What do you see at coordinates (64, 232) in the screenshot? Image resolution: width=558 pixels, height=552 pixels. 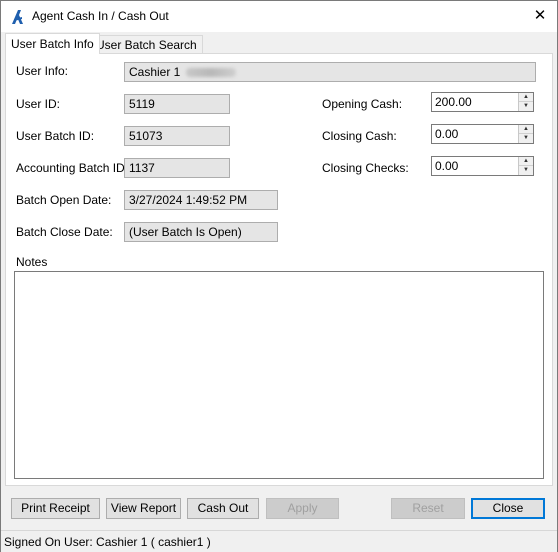 I see `batch-close-date-label: Batch Close Date:` at bounding box center [64, 232].